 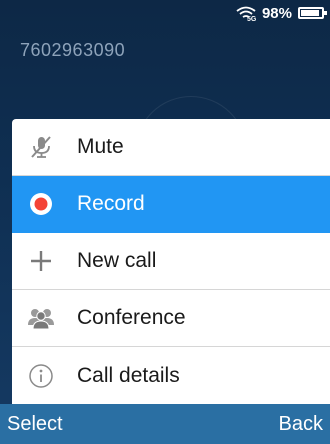 What do you see at coordinates (246, 14) in the screenshot?
I see `wifi-5g-icon: 5G` at bounding box center [246, 14].